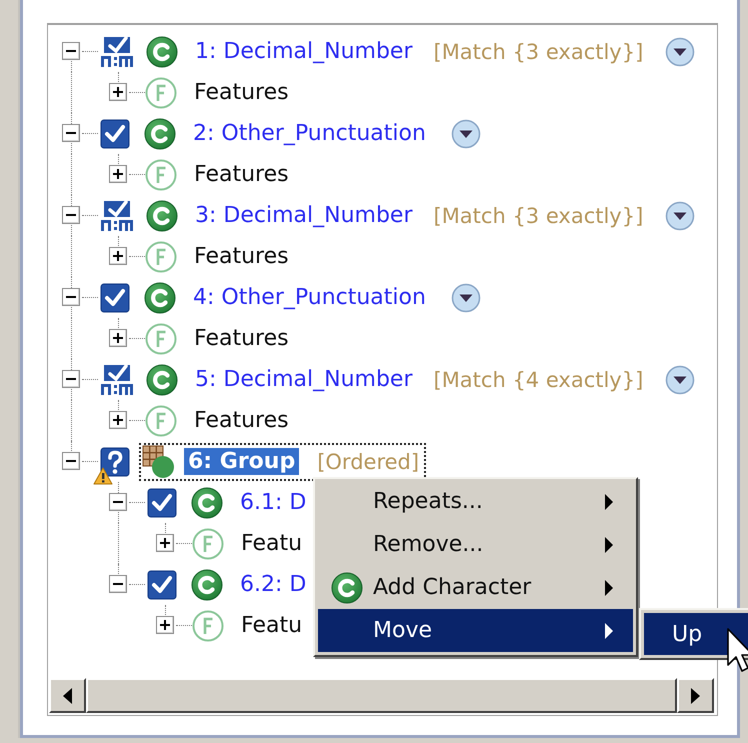 Image resolution: width=748 pixels, height=743 pixels. I want to click on menu-item: Move, so click(475, 630).